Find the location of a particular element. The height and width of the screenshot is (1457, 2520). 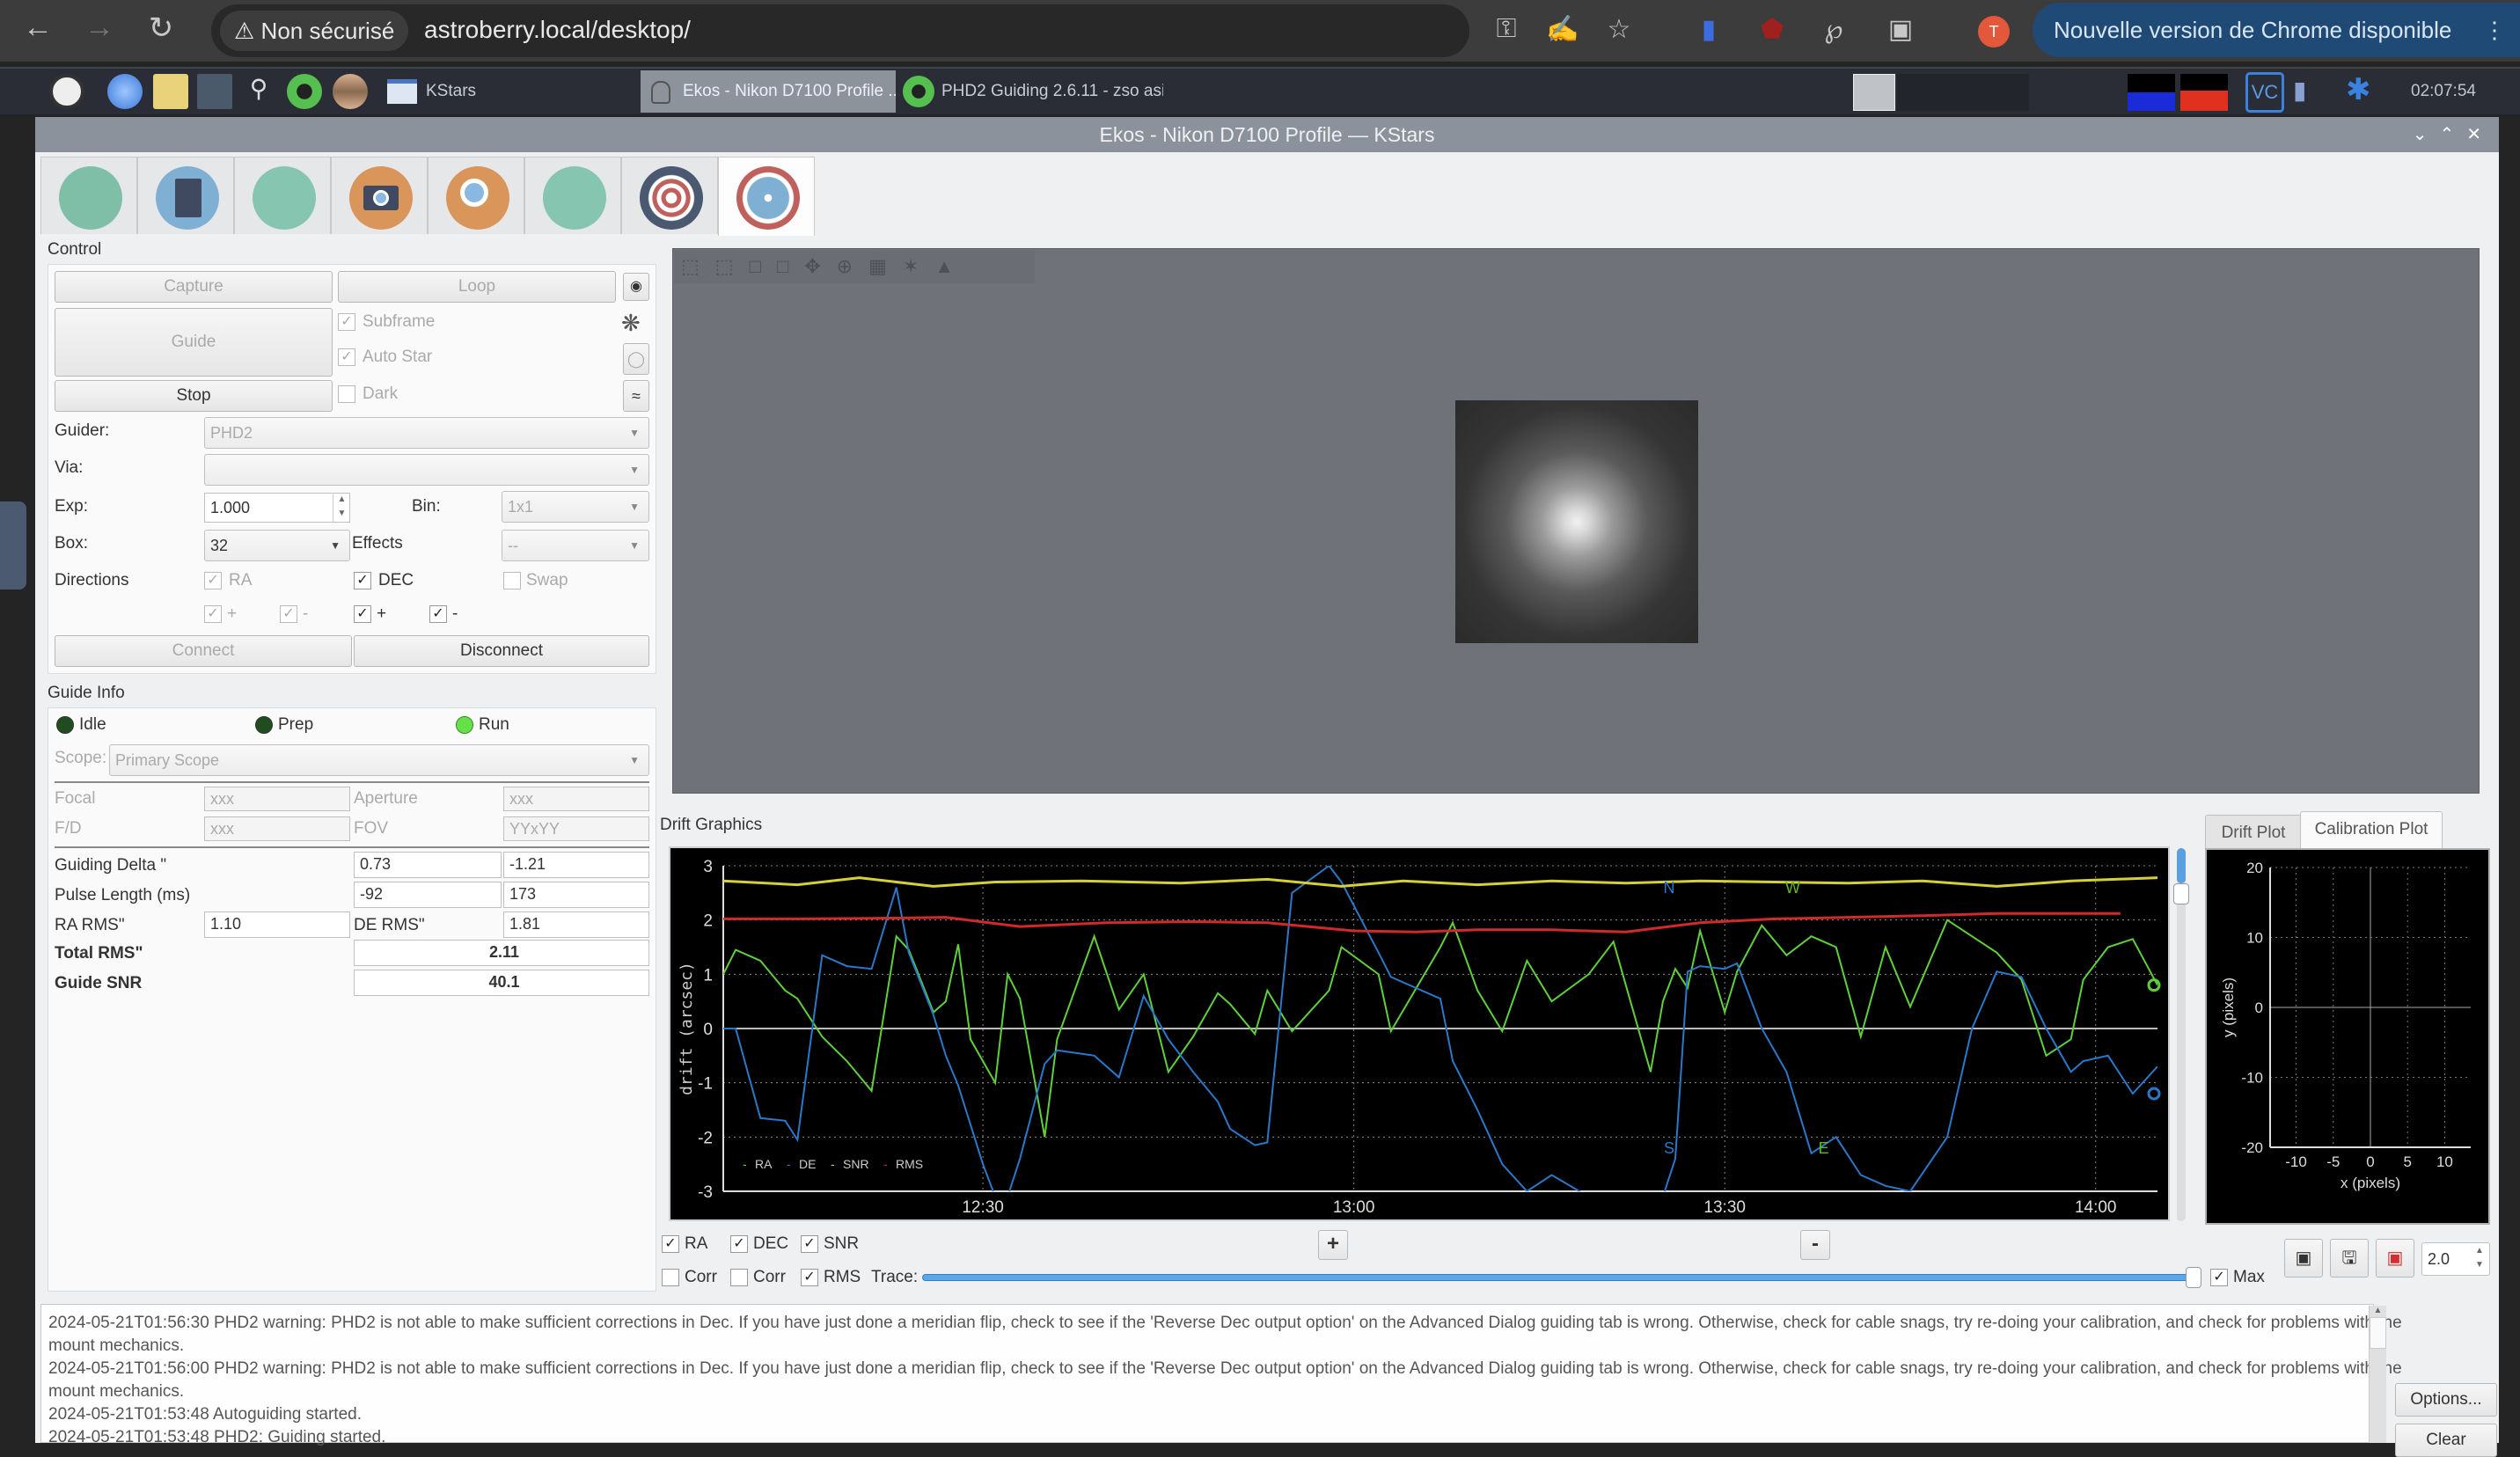

ra-plot-checkbox: ✓ is located at coordinates (670, 1244).